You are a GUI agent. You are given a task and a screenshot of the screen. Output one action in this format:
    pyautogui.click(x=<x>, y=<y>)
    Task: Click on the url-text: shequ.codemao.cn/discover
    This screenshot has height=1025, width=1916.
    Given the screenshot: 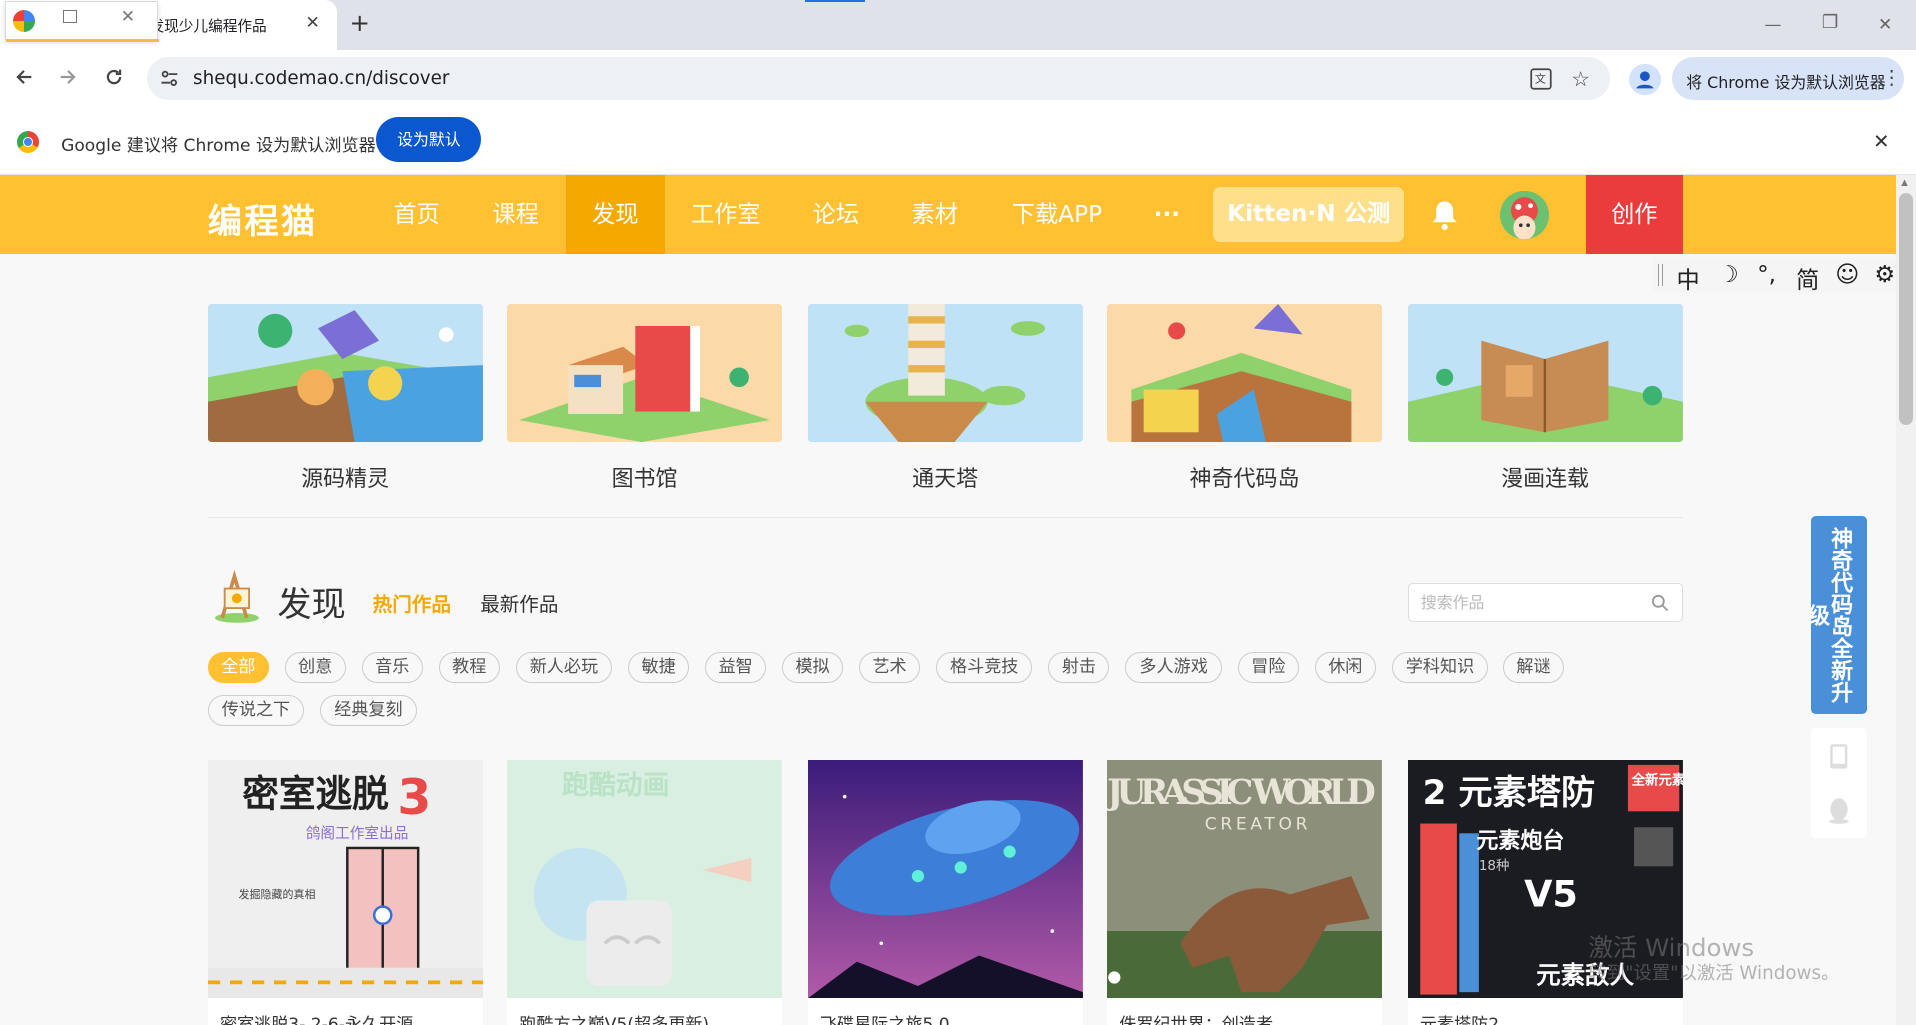 What is the action you would take?
    pyautogui.click(x=321, y=78)
    